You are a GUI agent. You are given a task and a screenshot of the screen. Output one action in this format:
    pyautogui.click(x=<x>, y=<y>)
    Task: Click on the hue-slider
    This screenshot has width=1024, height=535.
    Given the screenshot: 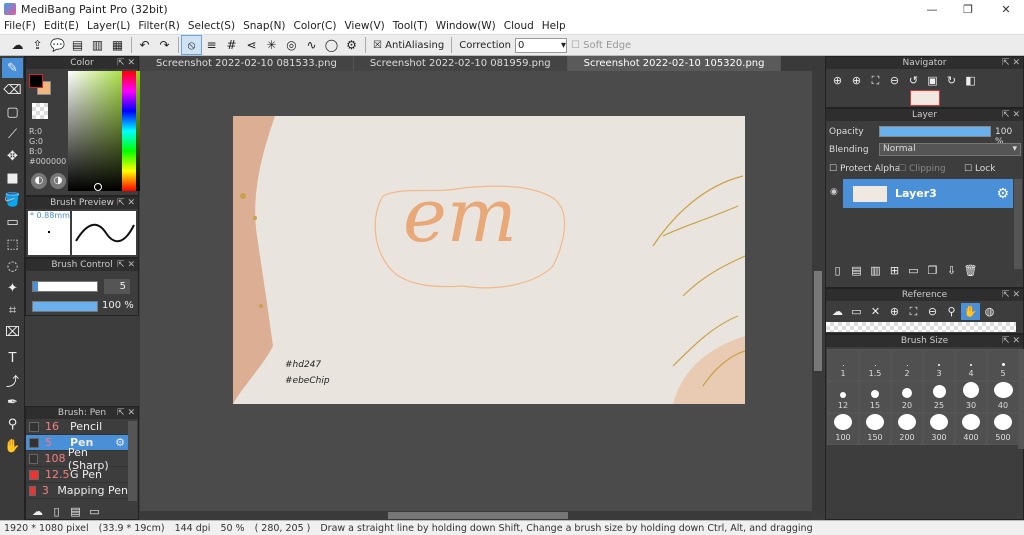 What is the action you would take?
    pyautogui.click(x=129, y=131)
    